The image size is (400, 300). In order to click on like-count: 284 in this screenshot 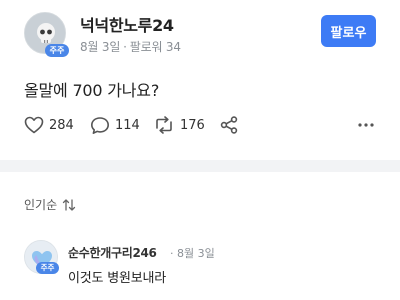, I will do `click(61, 125)`.